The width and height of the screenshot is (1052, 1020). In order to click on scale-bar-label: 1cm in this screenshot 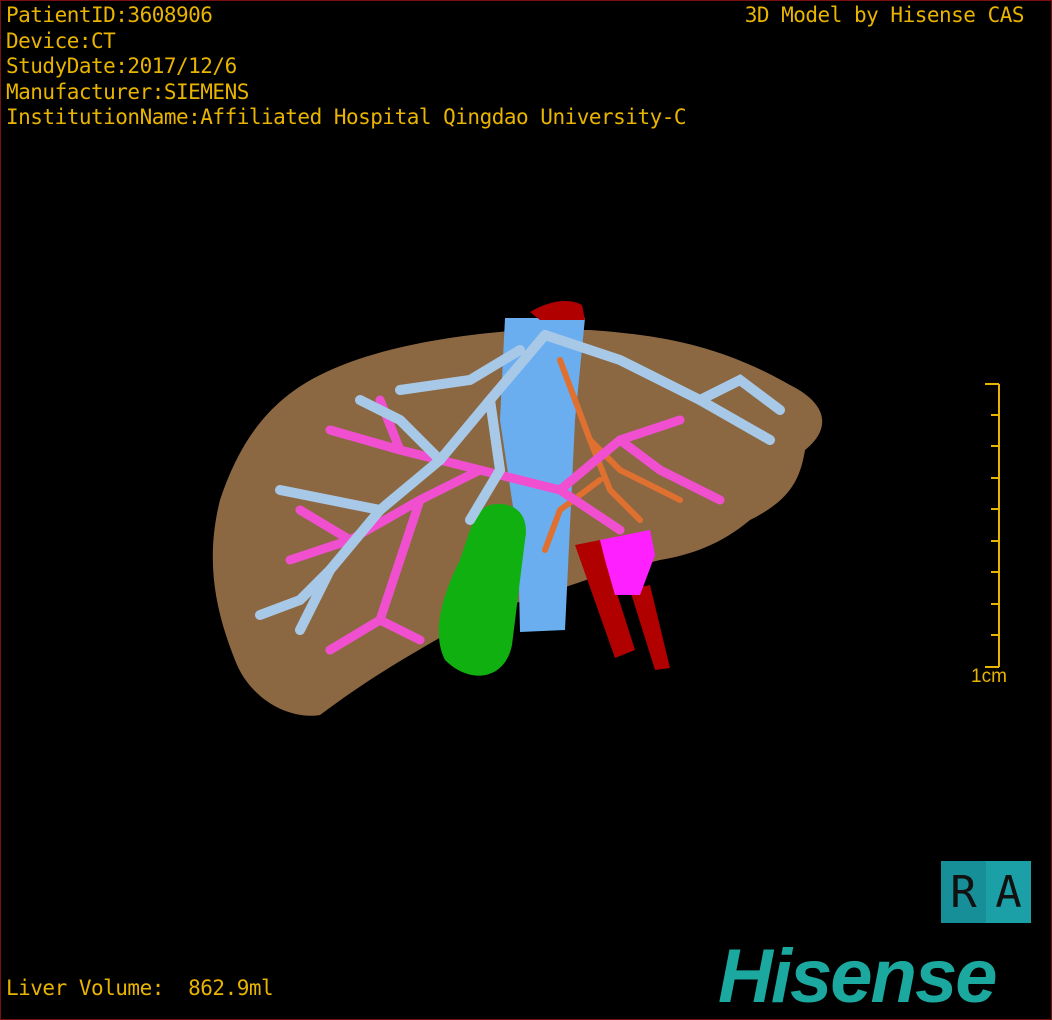, I will do `click(989, 676)`.